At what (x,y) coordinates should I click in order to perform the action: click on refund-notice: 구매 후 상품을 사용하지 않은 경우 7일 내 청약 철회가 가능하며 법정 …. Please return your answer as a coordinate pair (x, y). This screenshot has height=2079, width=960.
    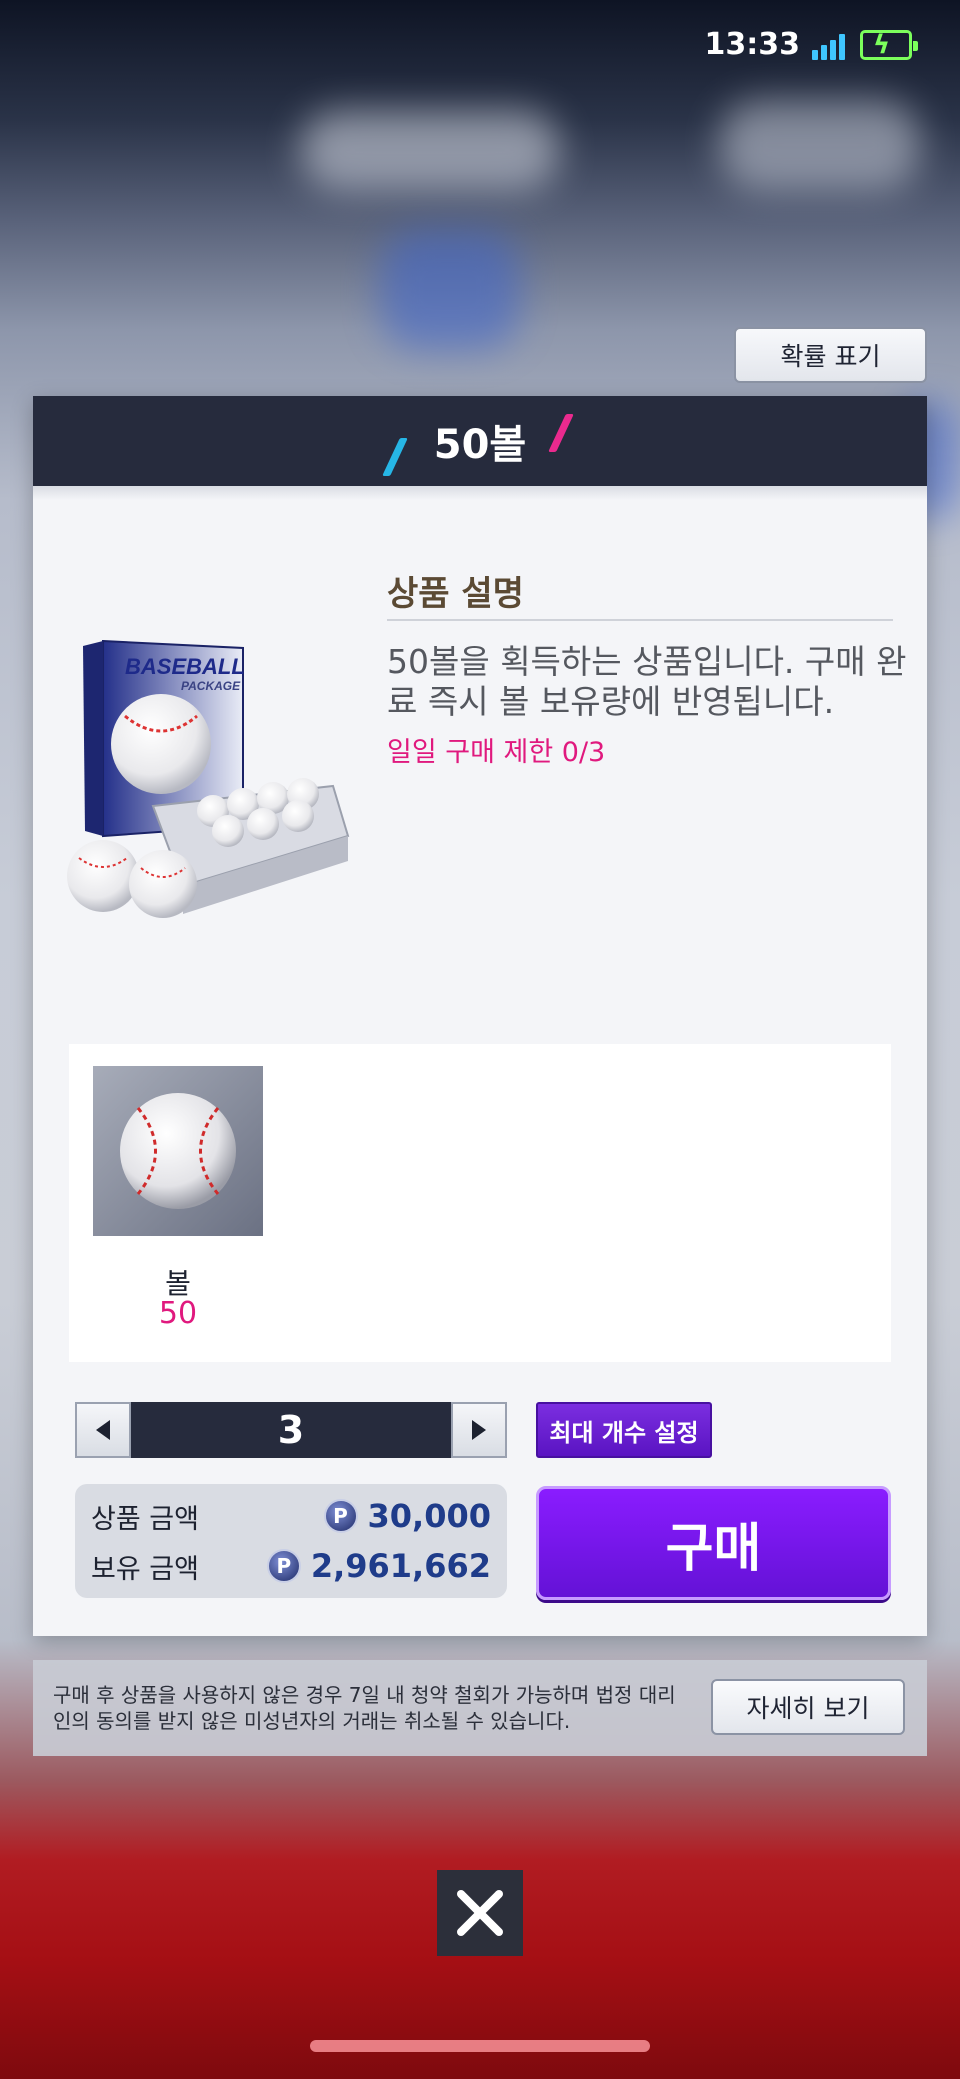
    Looking at the image, I should click on (480, 1708).